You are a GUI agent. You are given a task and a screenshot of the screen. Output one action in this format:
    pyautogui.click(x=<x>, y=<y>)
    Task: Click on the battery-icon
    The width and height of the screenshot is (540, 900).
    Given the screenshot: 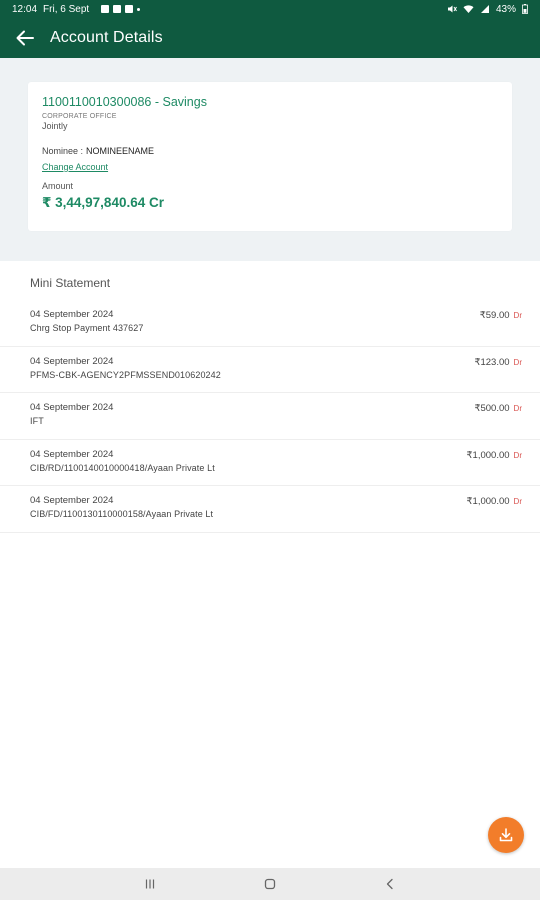 What is the action you would take?
    pyautogui.click(x=525, y=9)
    